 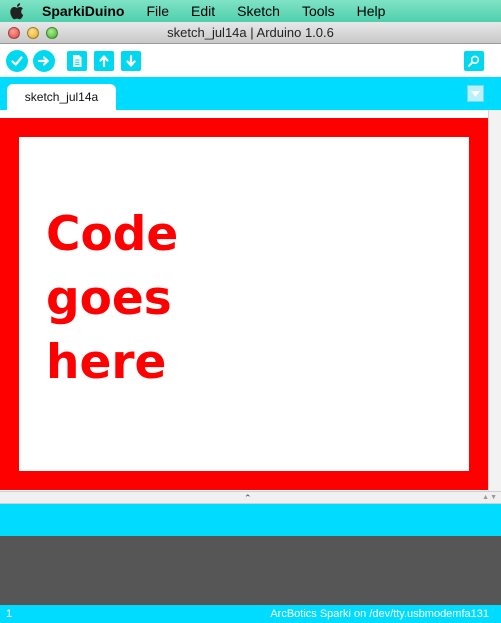 I want to click on menu-bar: SparkiDuino File Edit Sketch Tools Help, so click(x=250, y=11).